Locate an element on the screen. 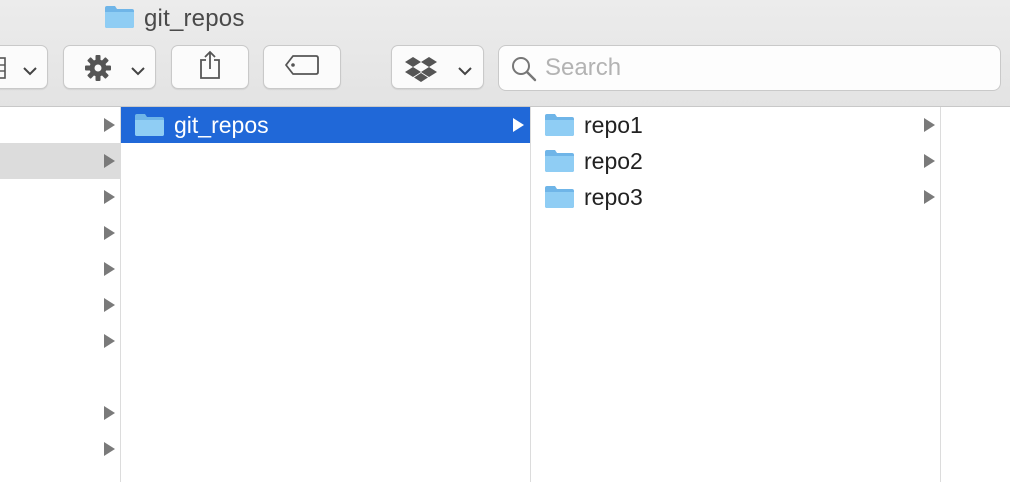  list-item-git-repos: git_repos is located at coordinates (325, 125).